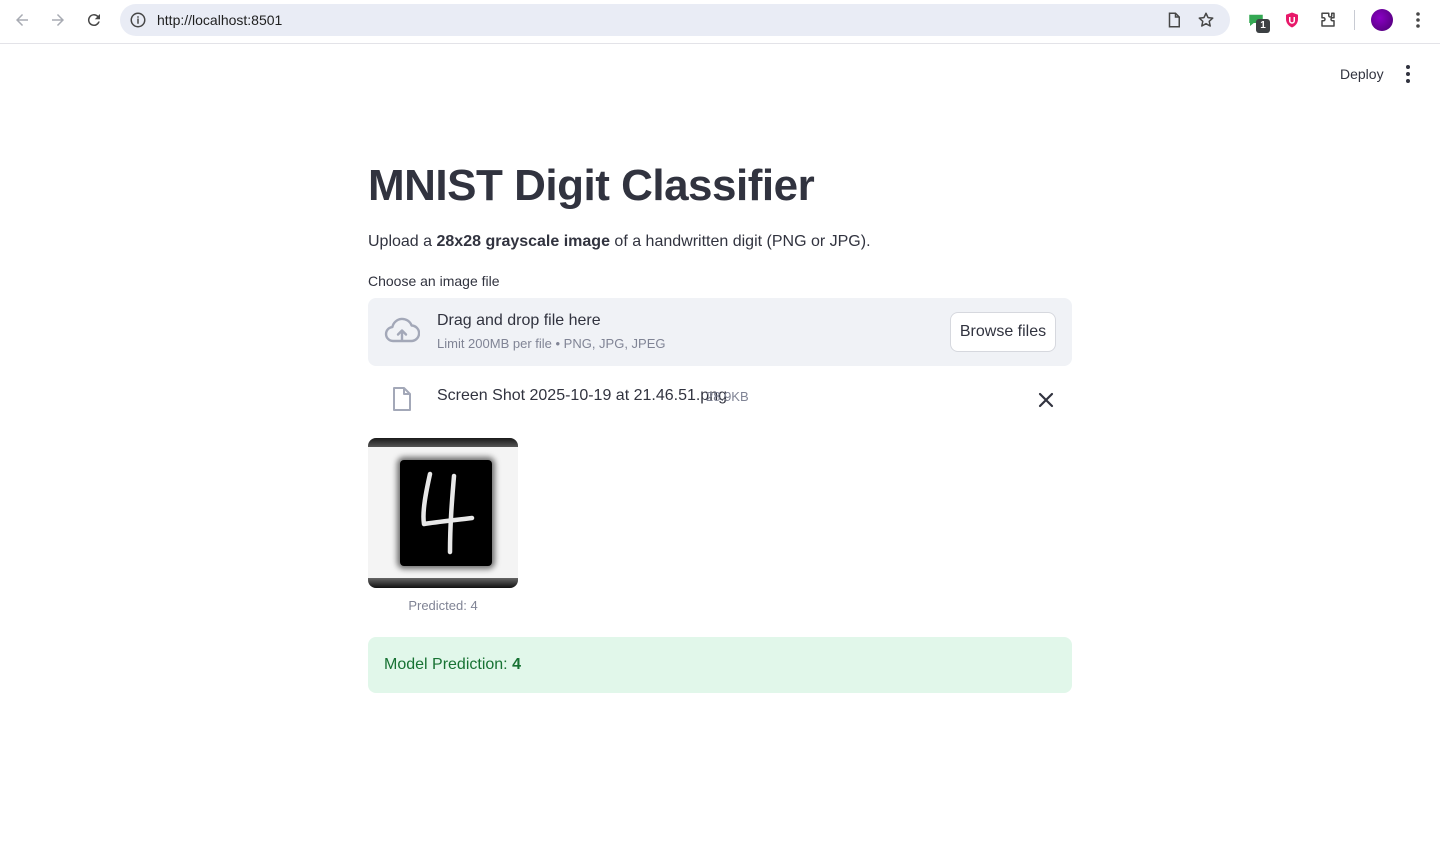 The image size is (1440, 856). What do you see at coordinates (1362, 74) in the screenshot?
I see `deploy-button: Deploy` at bounding box center [1362, 74].